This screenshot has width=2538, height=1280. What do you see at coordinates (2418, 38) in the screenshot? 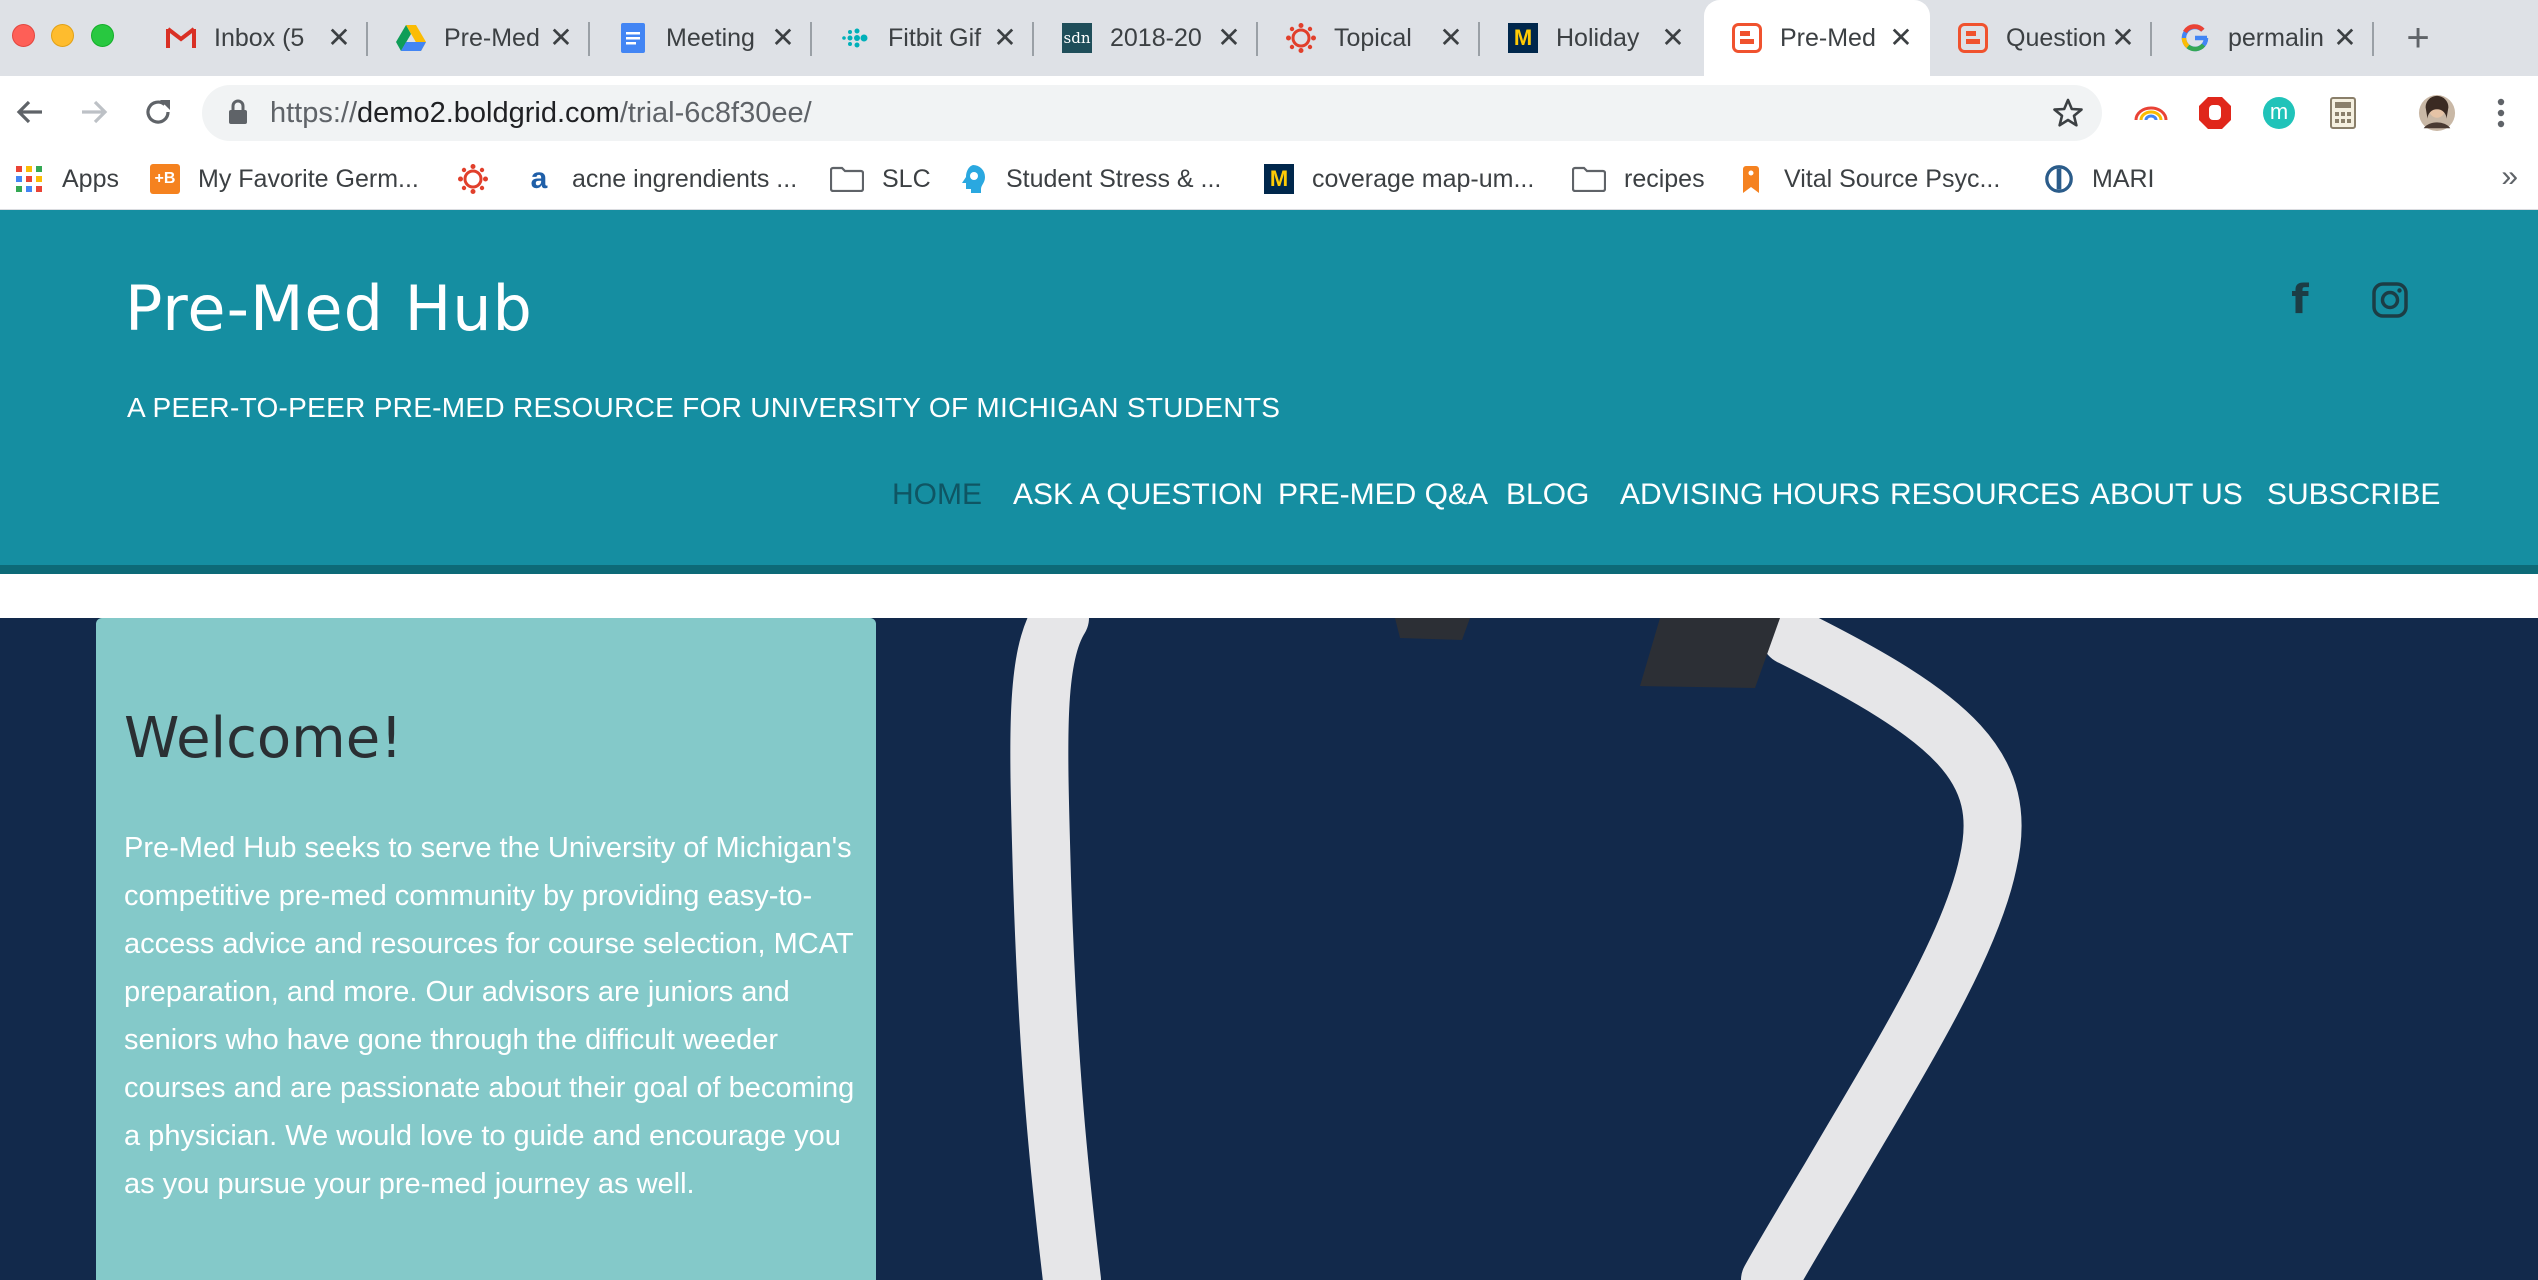
I see `new-tab-button: +` at bounding box center [2418, 38].